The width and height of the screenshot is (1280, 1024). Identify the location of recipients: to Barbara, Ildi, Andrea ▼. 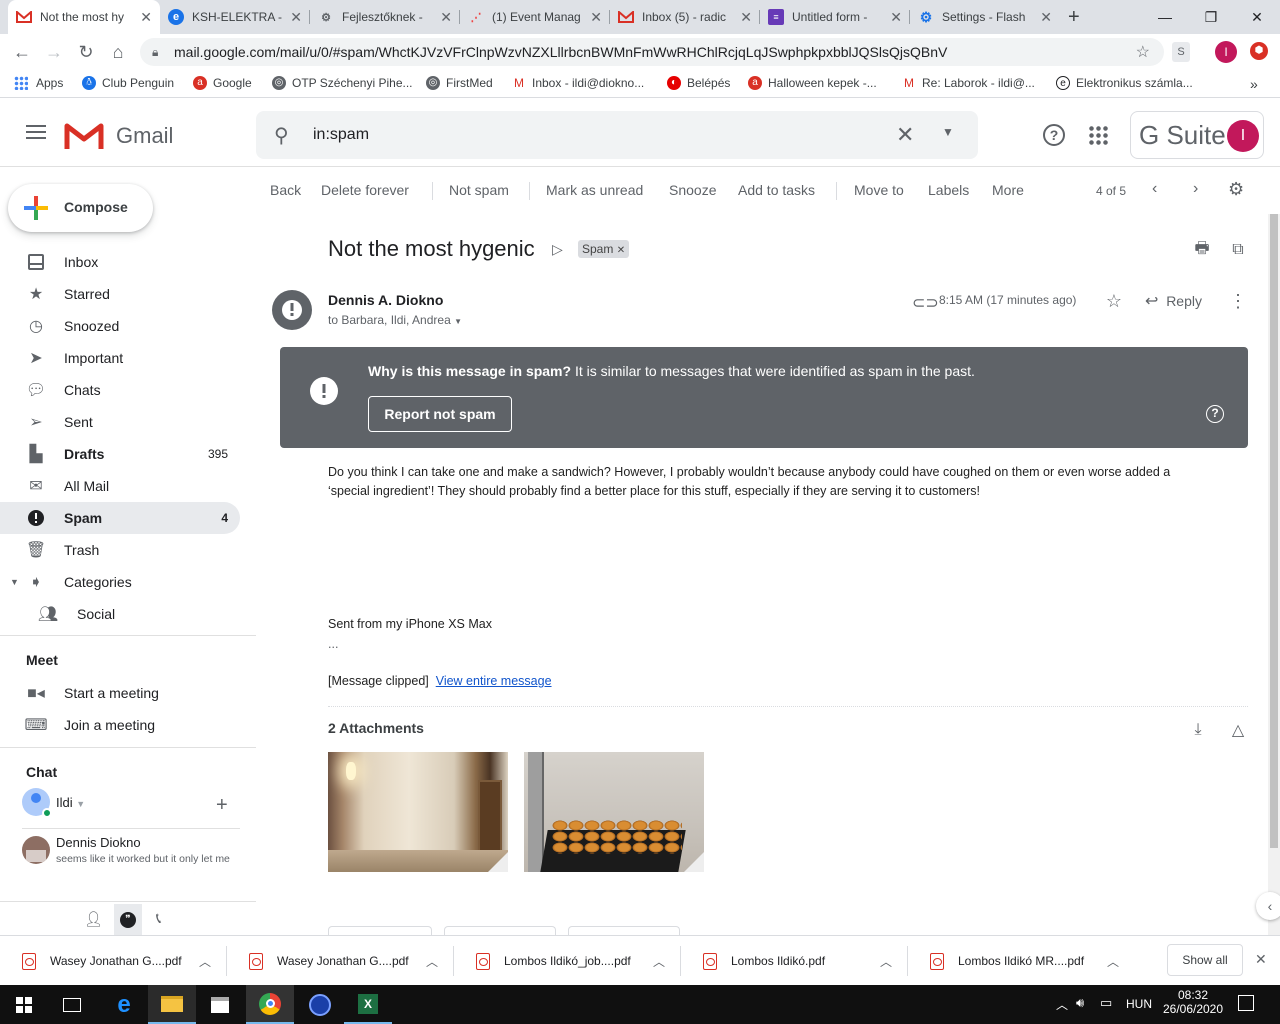
(395, 320).